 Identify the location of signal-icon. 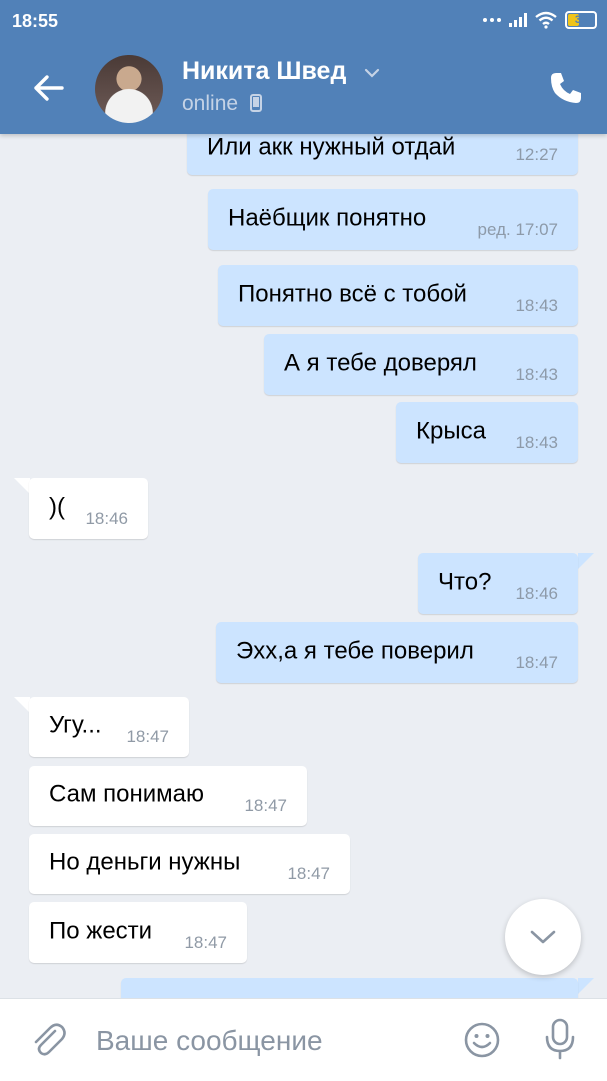
(518, 20).